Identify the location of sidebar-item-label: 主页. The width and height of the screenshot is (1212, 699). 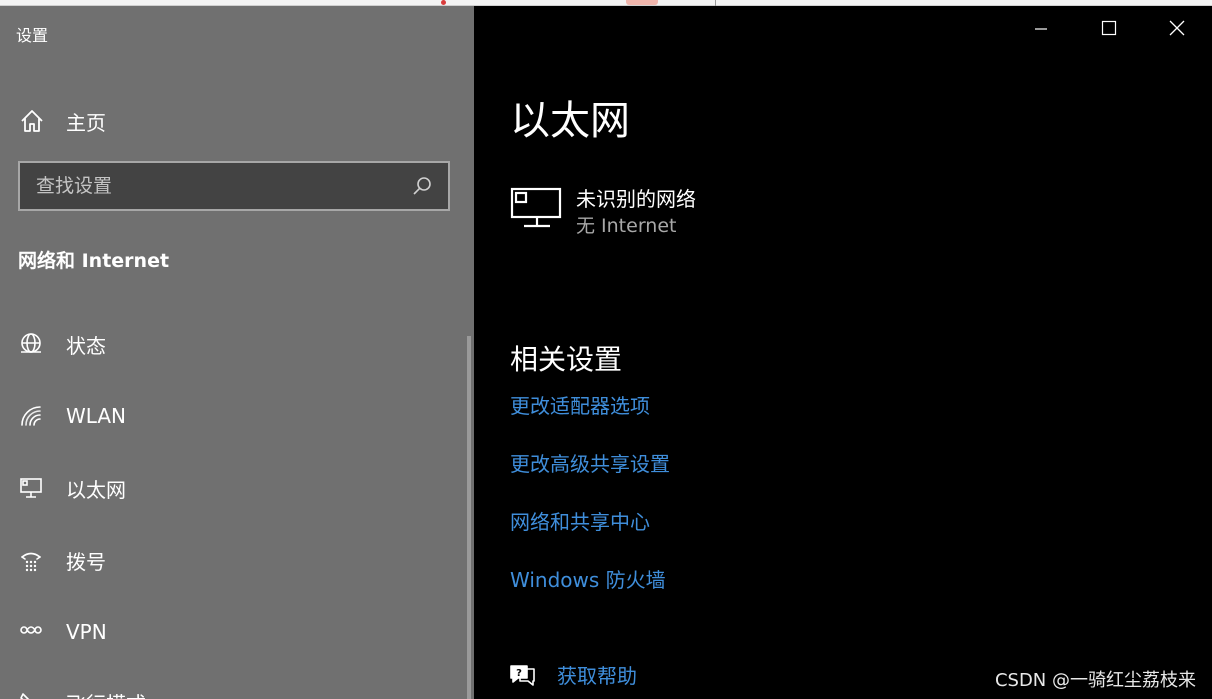
(86, 122).